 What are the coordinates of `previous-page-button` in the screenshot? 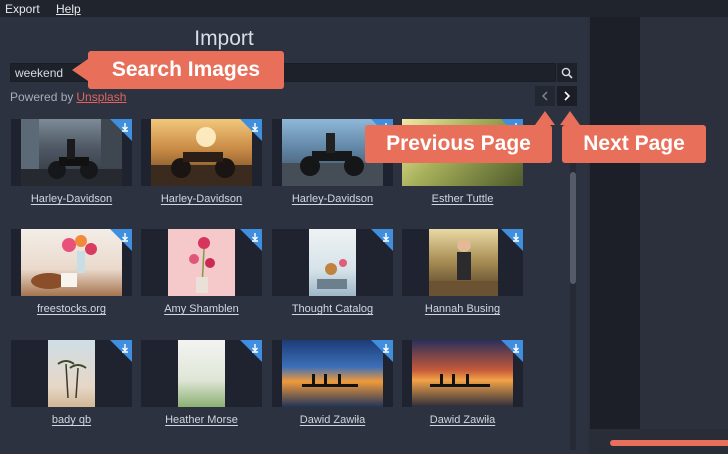 It's located at (545, 96).